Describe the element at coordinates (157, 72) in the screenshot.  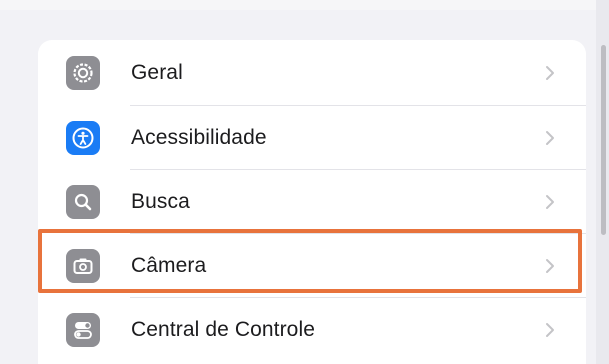
I see `settings-item-label: Geral` at that location.